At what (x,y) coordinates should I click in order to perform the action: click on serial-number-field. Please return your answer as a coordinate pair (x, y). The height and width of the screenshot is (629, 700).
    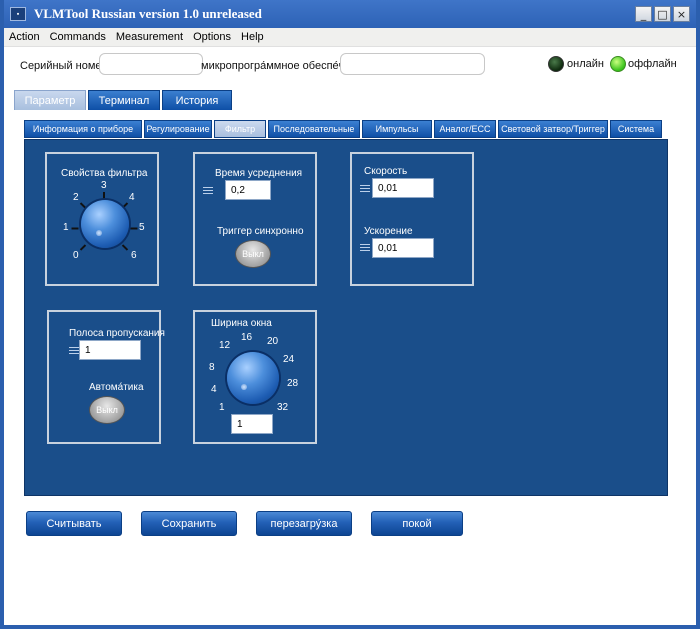
    Looking at the image, I should click on (151, 64).